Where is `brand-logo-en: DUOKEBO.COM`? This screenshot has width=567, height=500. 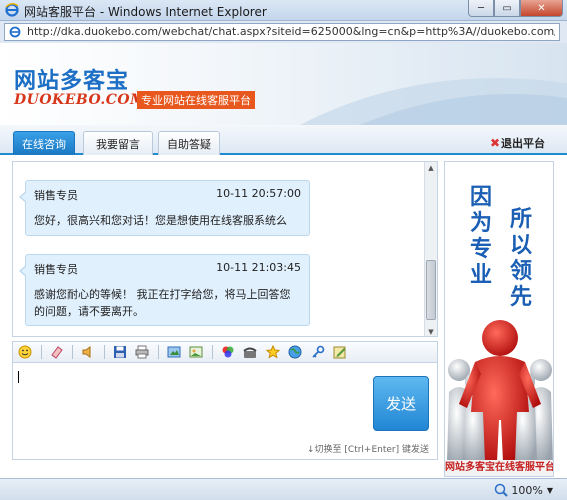
brand-logo-en: DUOKEBO.COM is located at coordinates (80, 100).